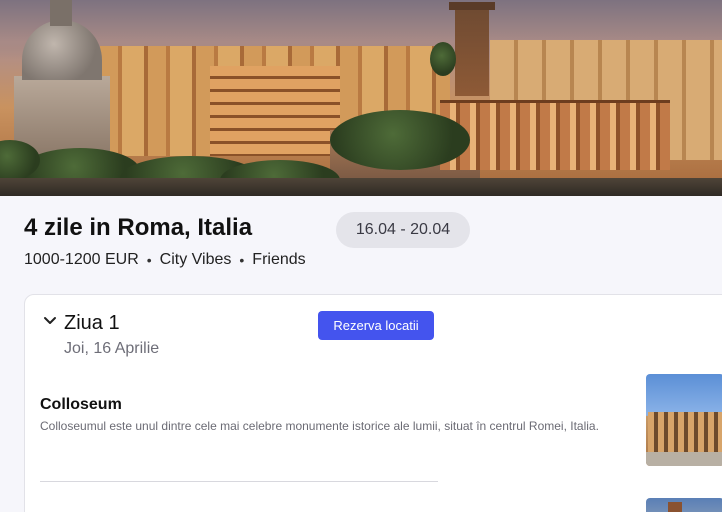 Image resolution: width=722 pixels, height=512 pixels. I want to click on trip-company: Friends, so click(279, 259).